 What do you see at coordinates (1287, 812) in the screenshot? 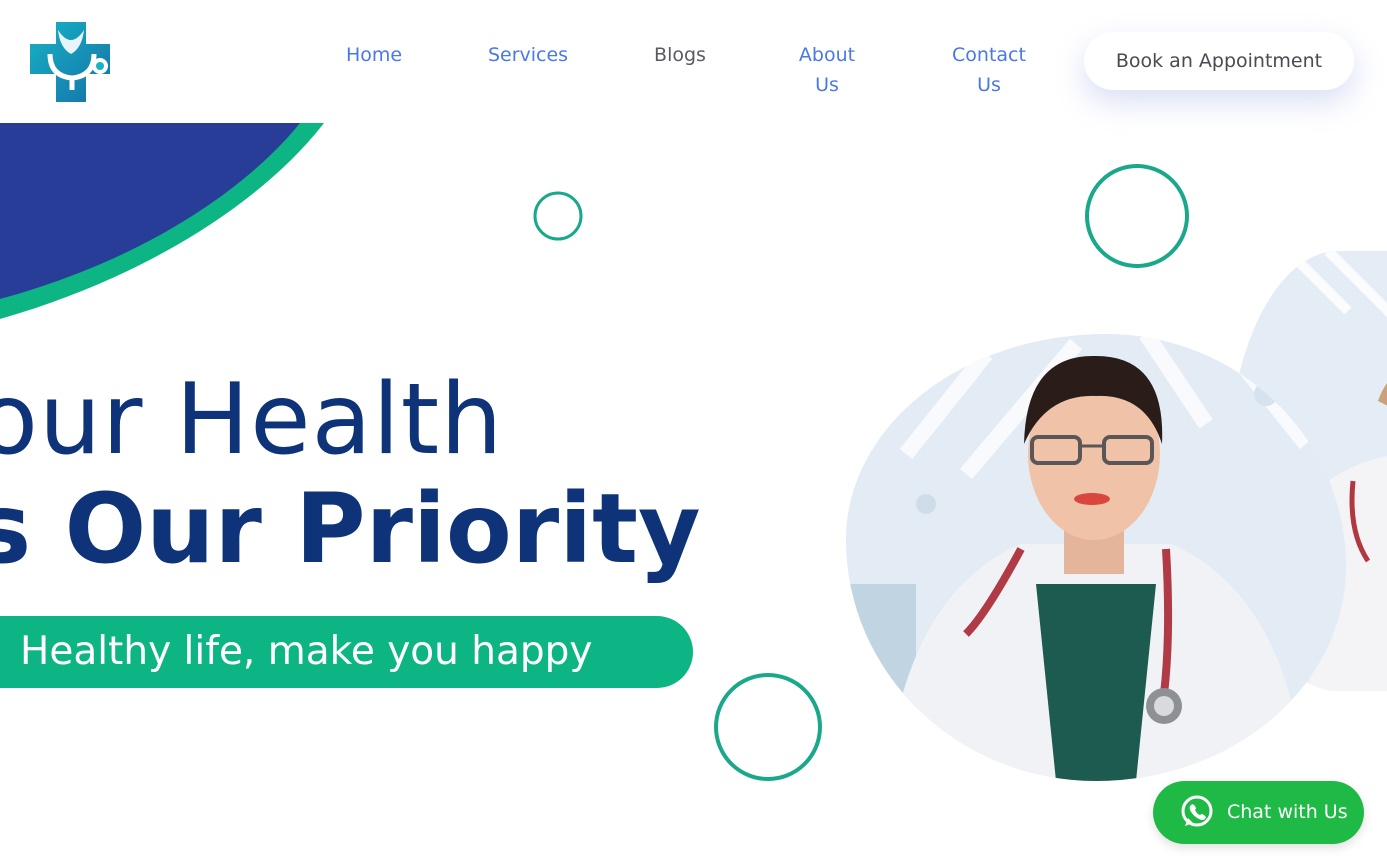
I see `chat-with-us-label: Chat with Us` at bounding box center [1287, 812].